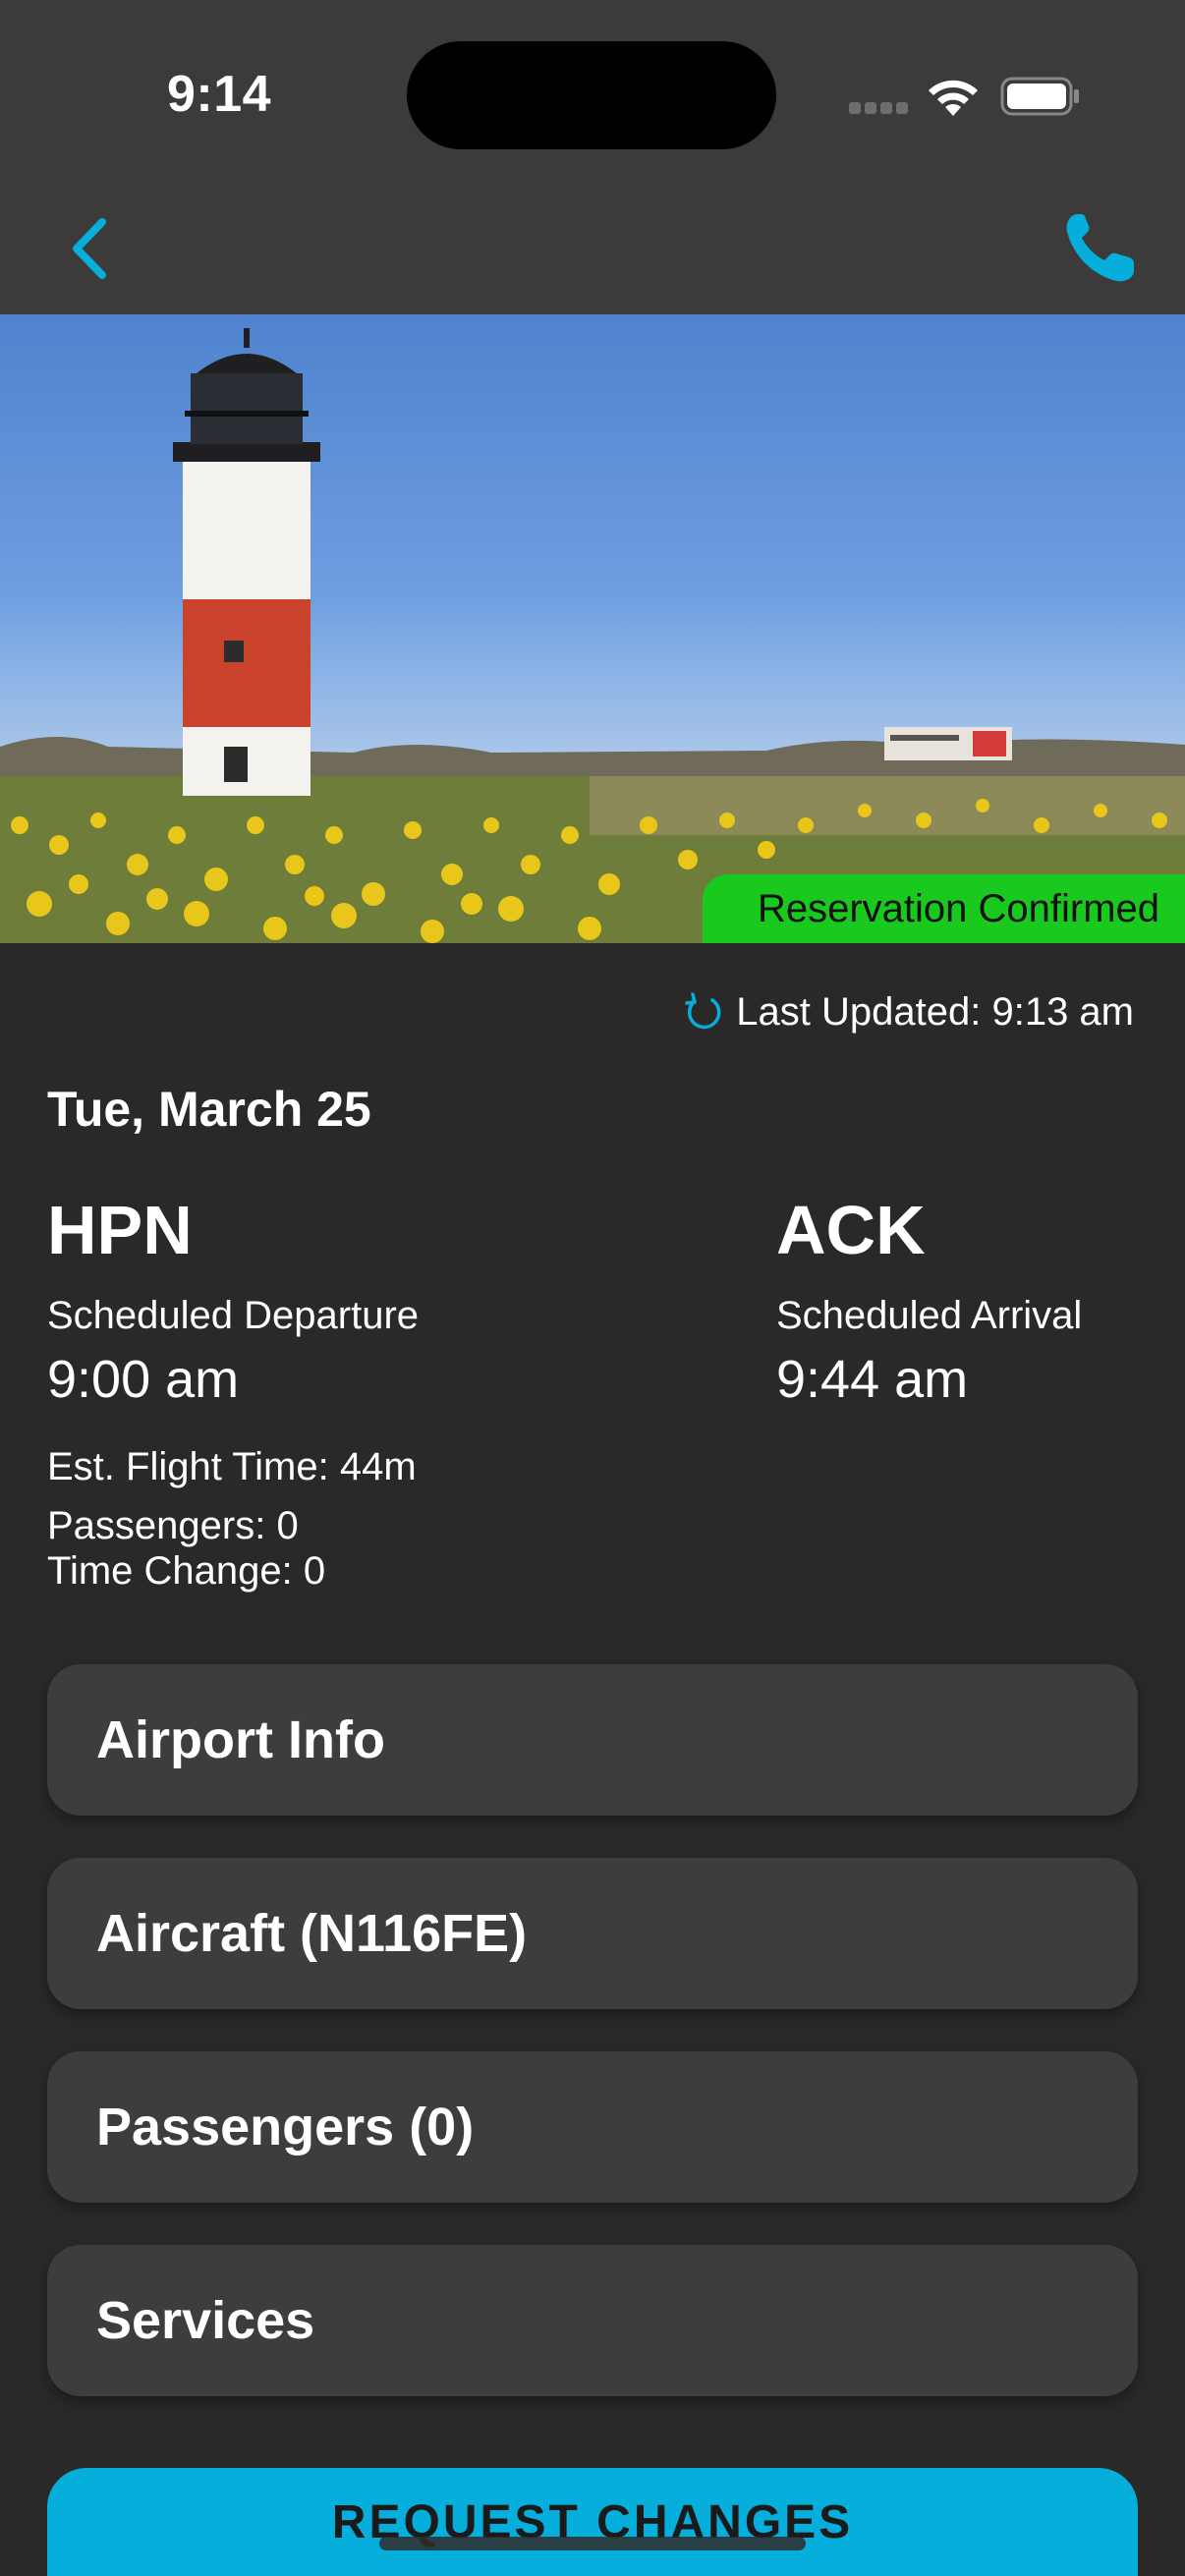 Image resolution: width=1185 pixels, height=2576 pixels. What do you see at coordinates (173, 1525) in the screenshot?
I see `passenger-count: Passengers: 0` at bounding box center [173, 1525].